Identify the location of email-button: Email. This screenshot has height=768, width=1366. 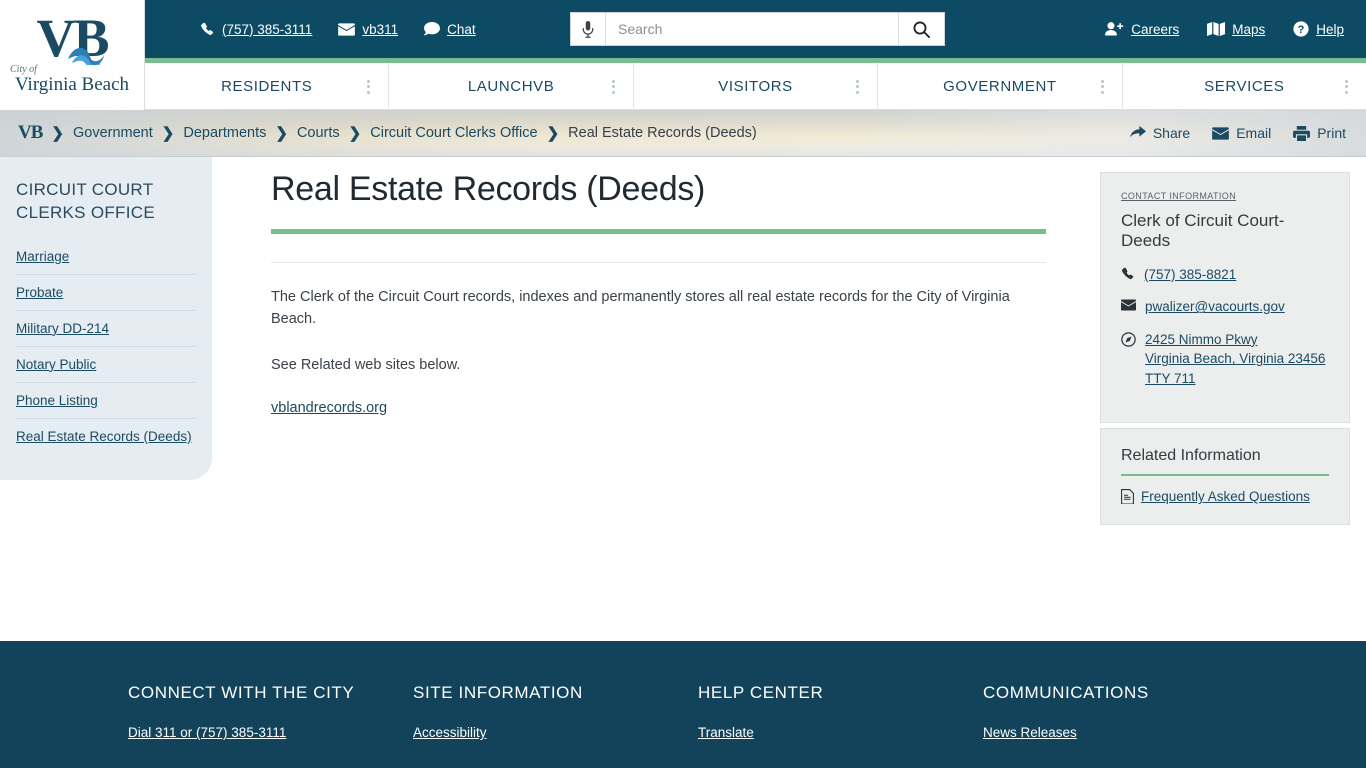
(1241, 133).